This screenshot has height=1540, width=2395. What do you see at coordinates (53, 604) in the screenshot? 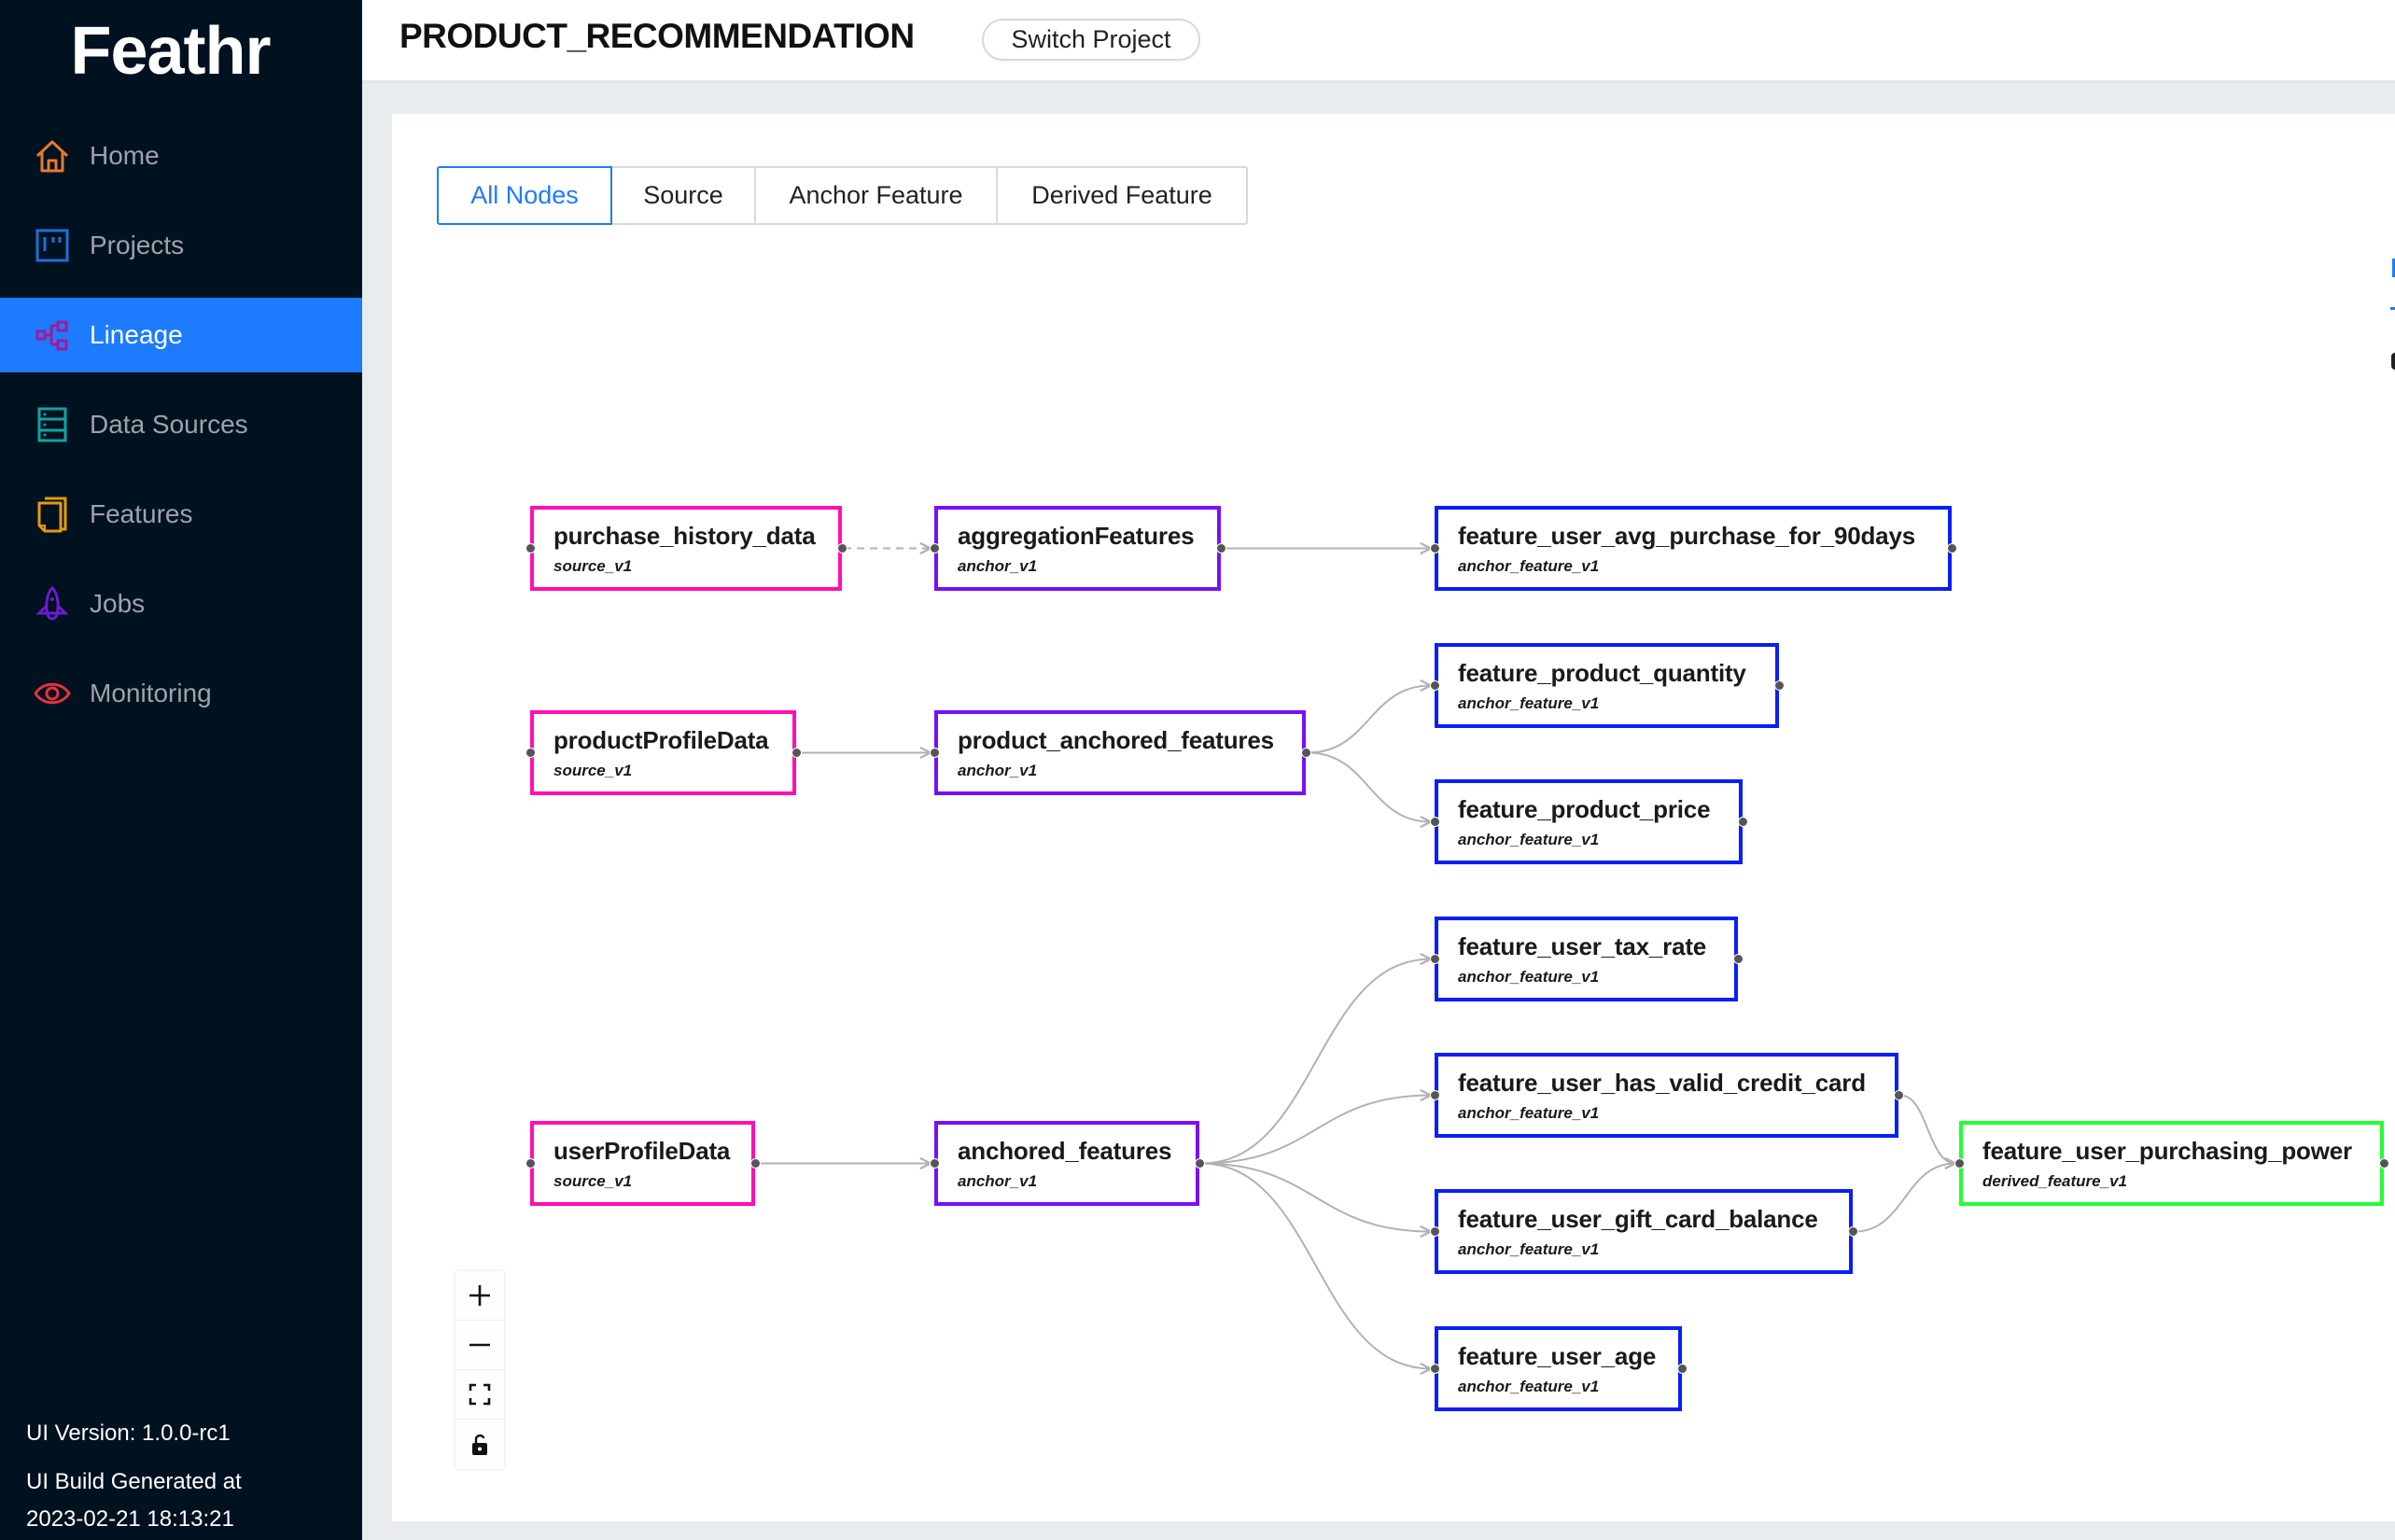
I see `rocket-icon` at bounding box center [53, 604].